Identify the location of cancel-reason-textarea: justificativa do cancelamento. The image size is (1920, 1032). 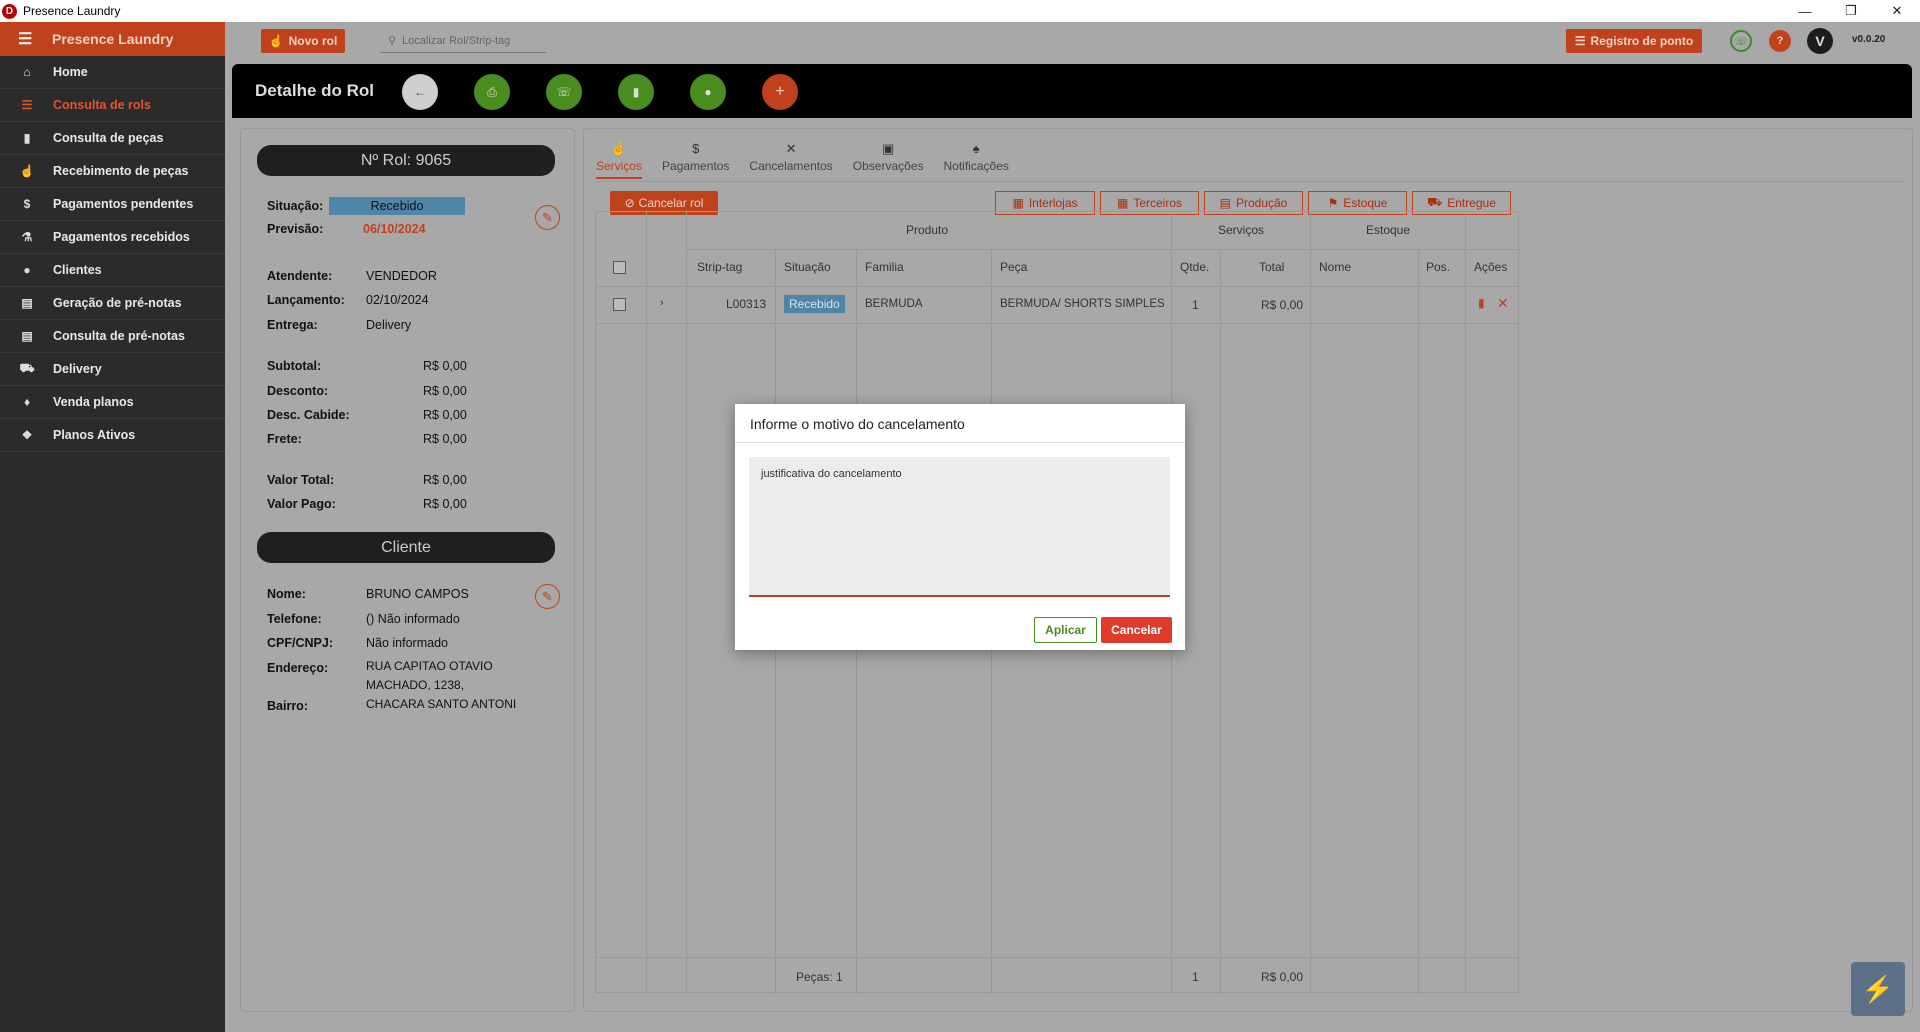
(959, 527).